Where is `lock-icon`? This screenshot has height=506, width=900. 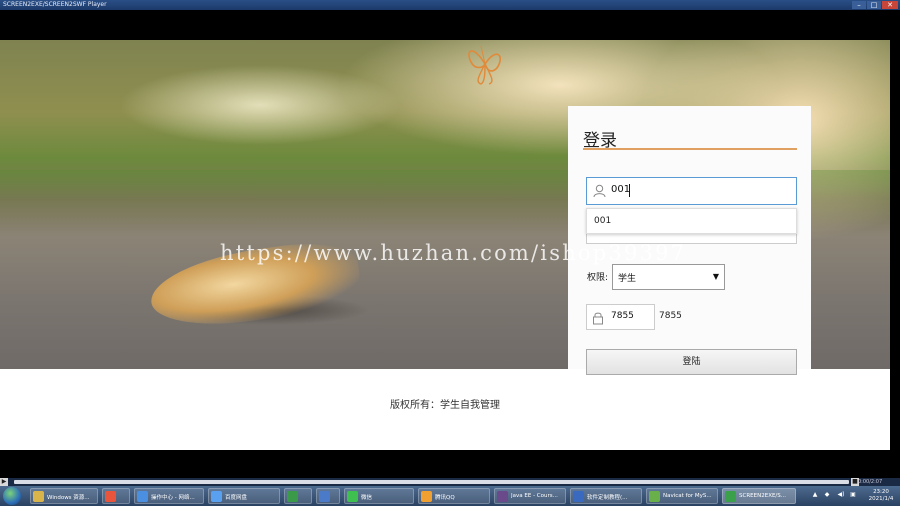 lock-icon is located at coordinates (598, 318).